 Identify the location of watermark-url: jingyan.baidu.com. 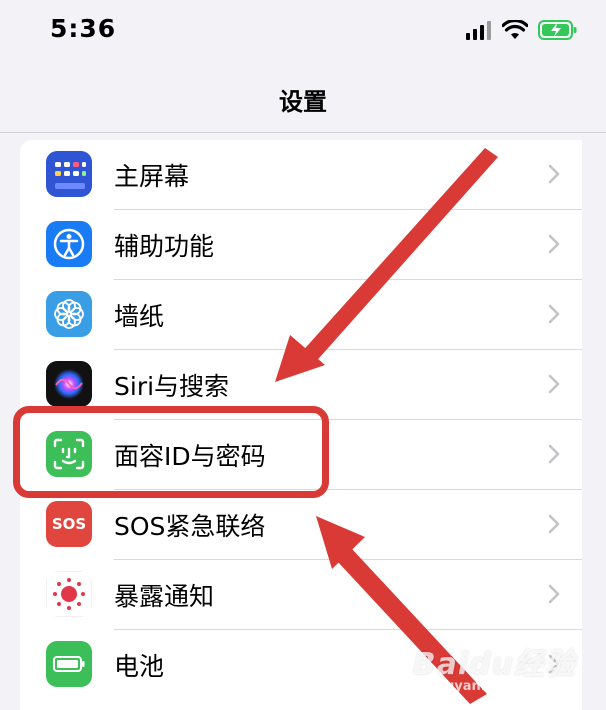
(494, 686).